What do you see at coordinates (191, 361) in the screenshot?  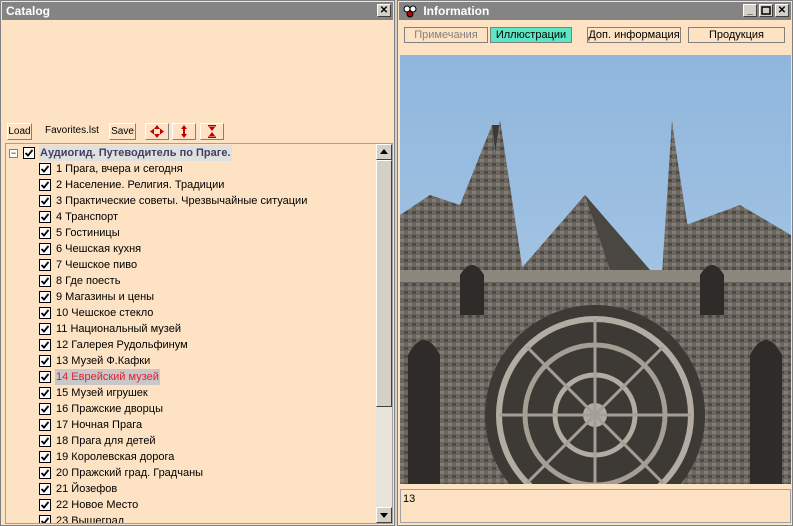 I see `tree-item: 13 Музей Ф.Кафки` at bounding box center [191, 361].